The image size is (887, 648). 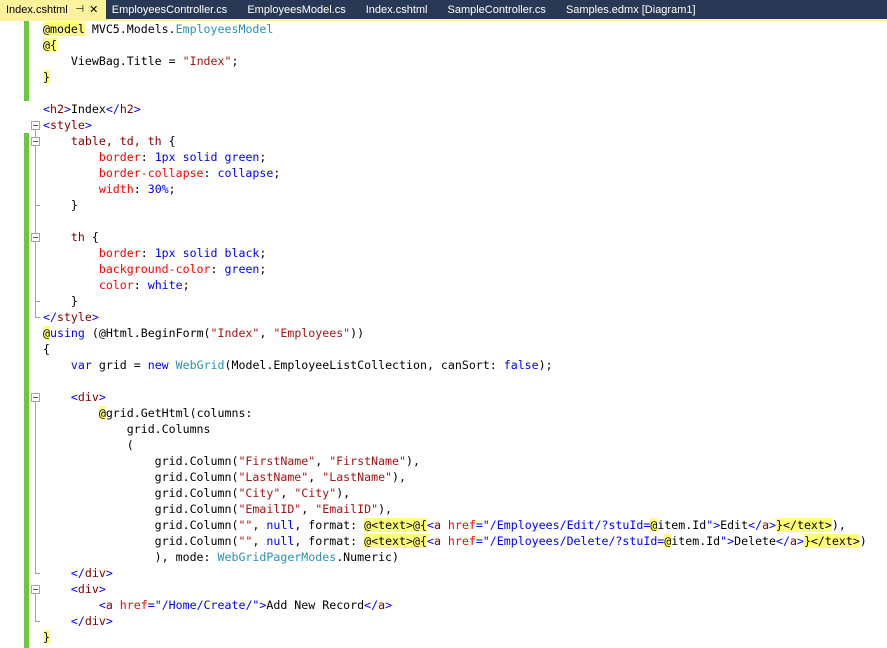 I want to click on code-line: (, so click(x=465, y=445).